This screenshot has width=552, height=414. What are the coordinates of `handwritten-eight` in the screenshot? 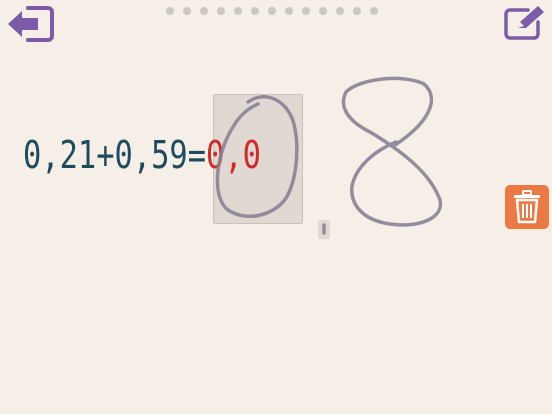 It's located at (392, 151).